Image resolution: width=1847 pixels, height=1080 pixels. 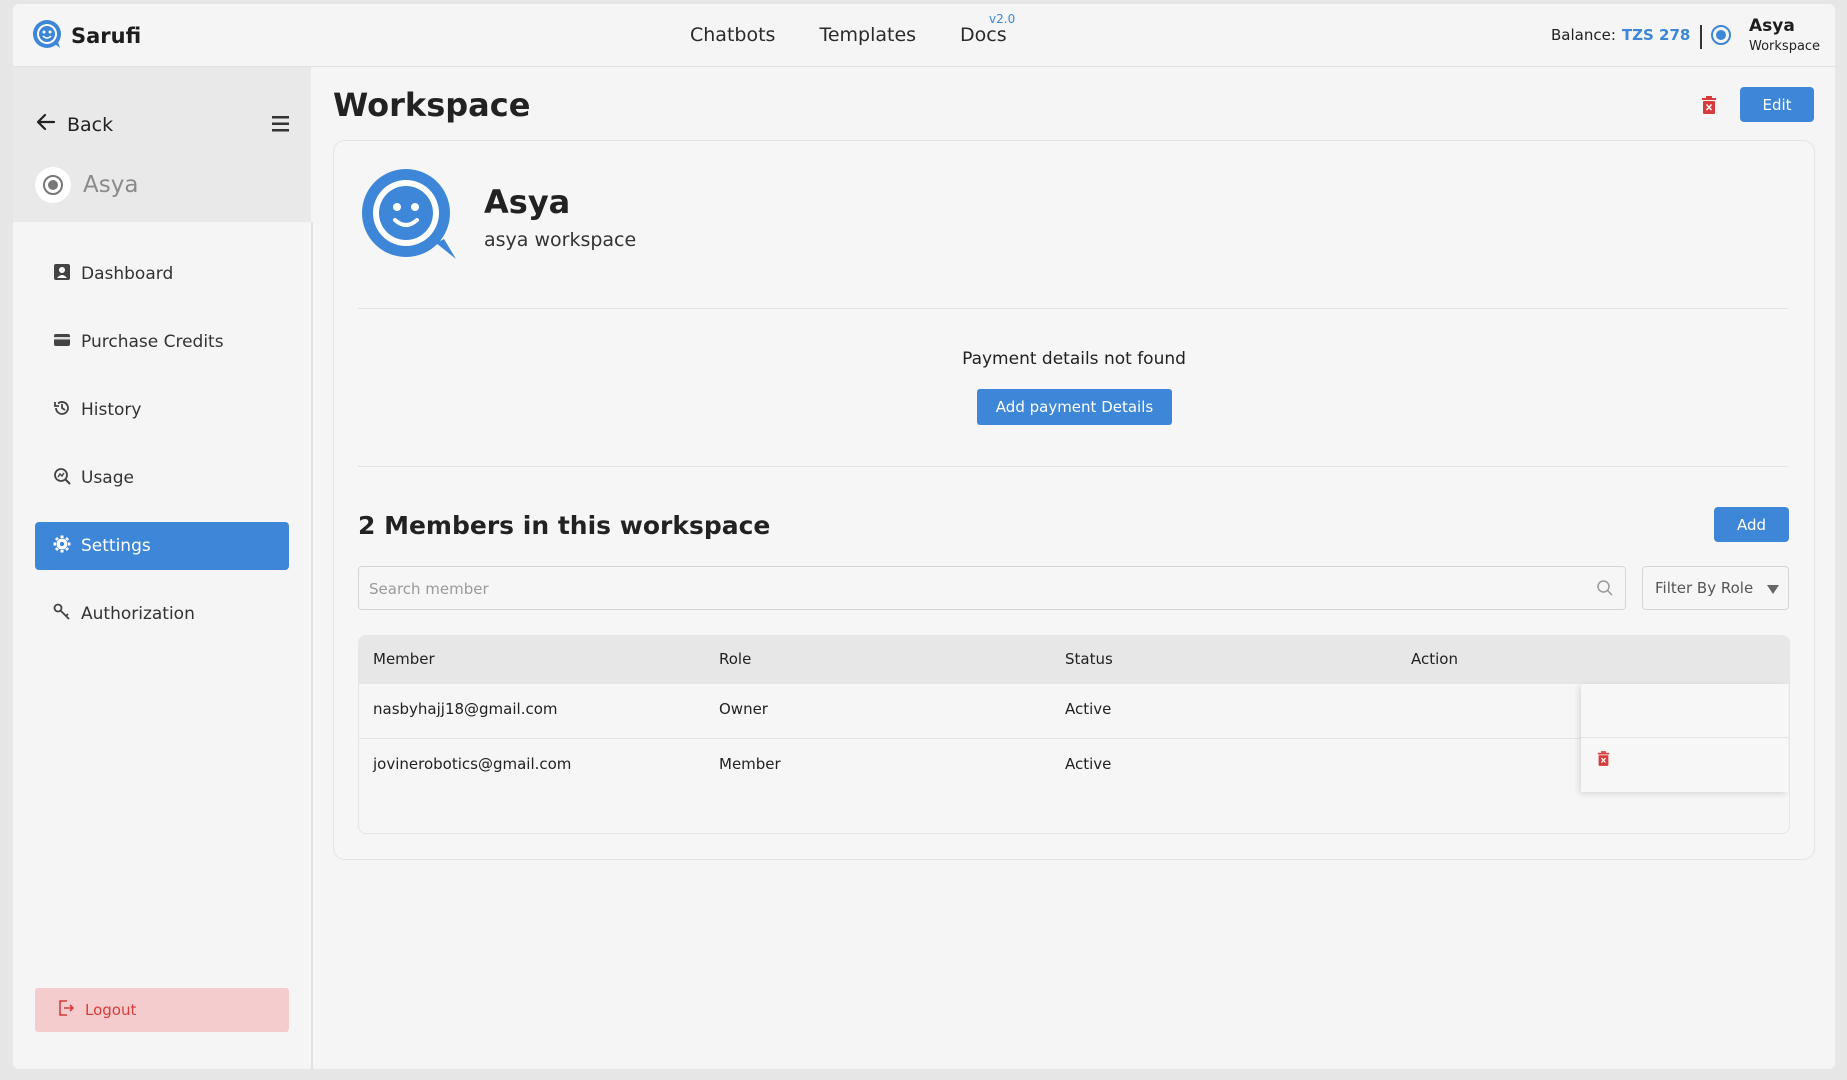 What do you see at coordinates (1701, 37) in the screenshot?
I see `header-divider` at bounding box center [1701, 37].